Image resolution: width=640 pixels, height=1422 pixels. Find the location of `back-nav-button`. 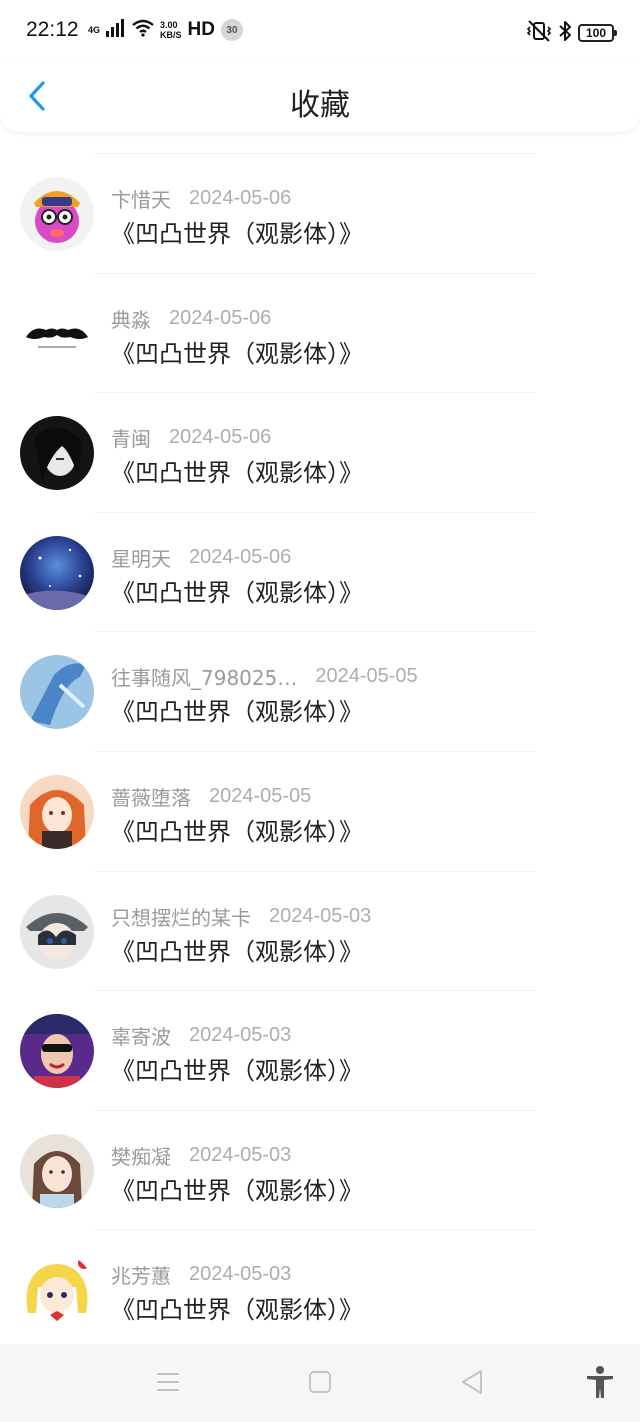

back-nav-button is located at coordinates (472, 1384).